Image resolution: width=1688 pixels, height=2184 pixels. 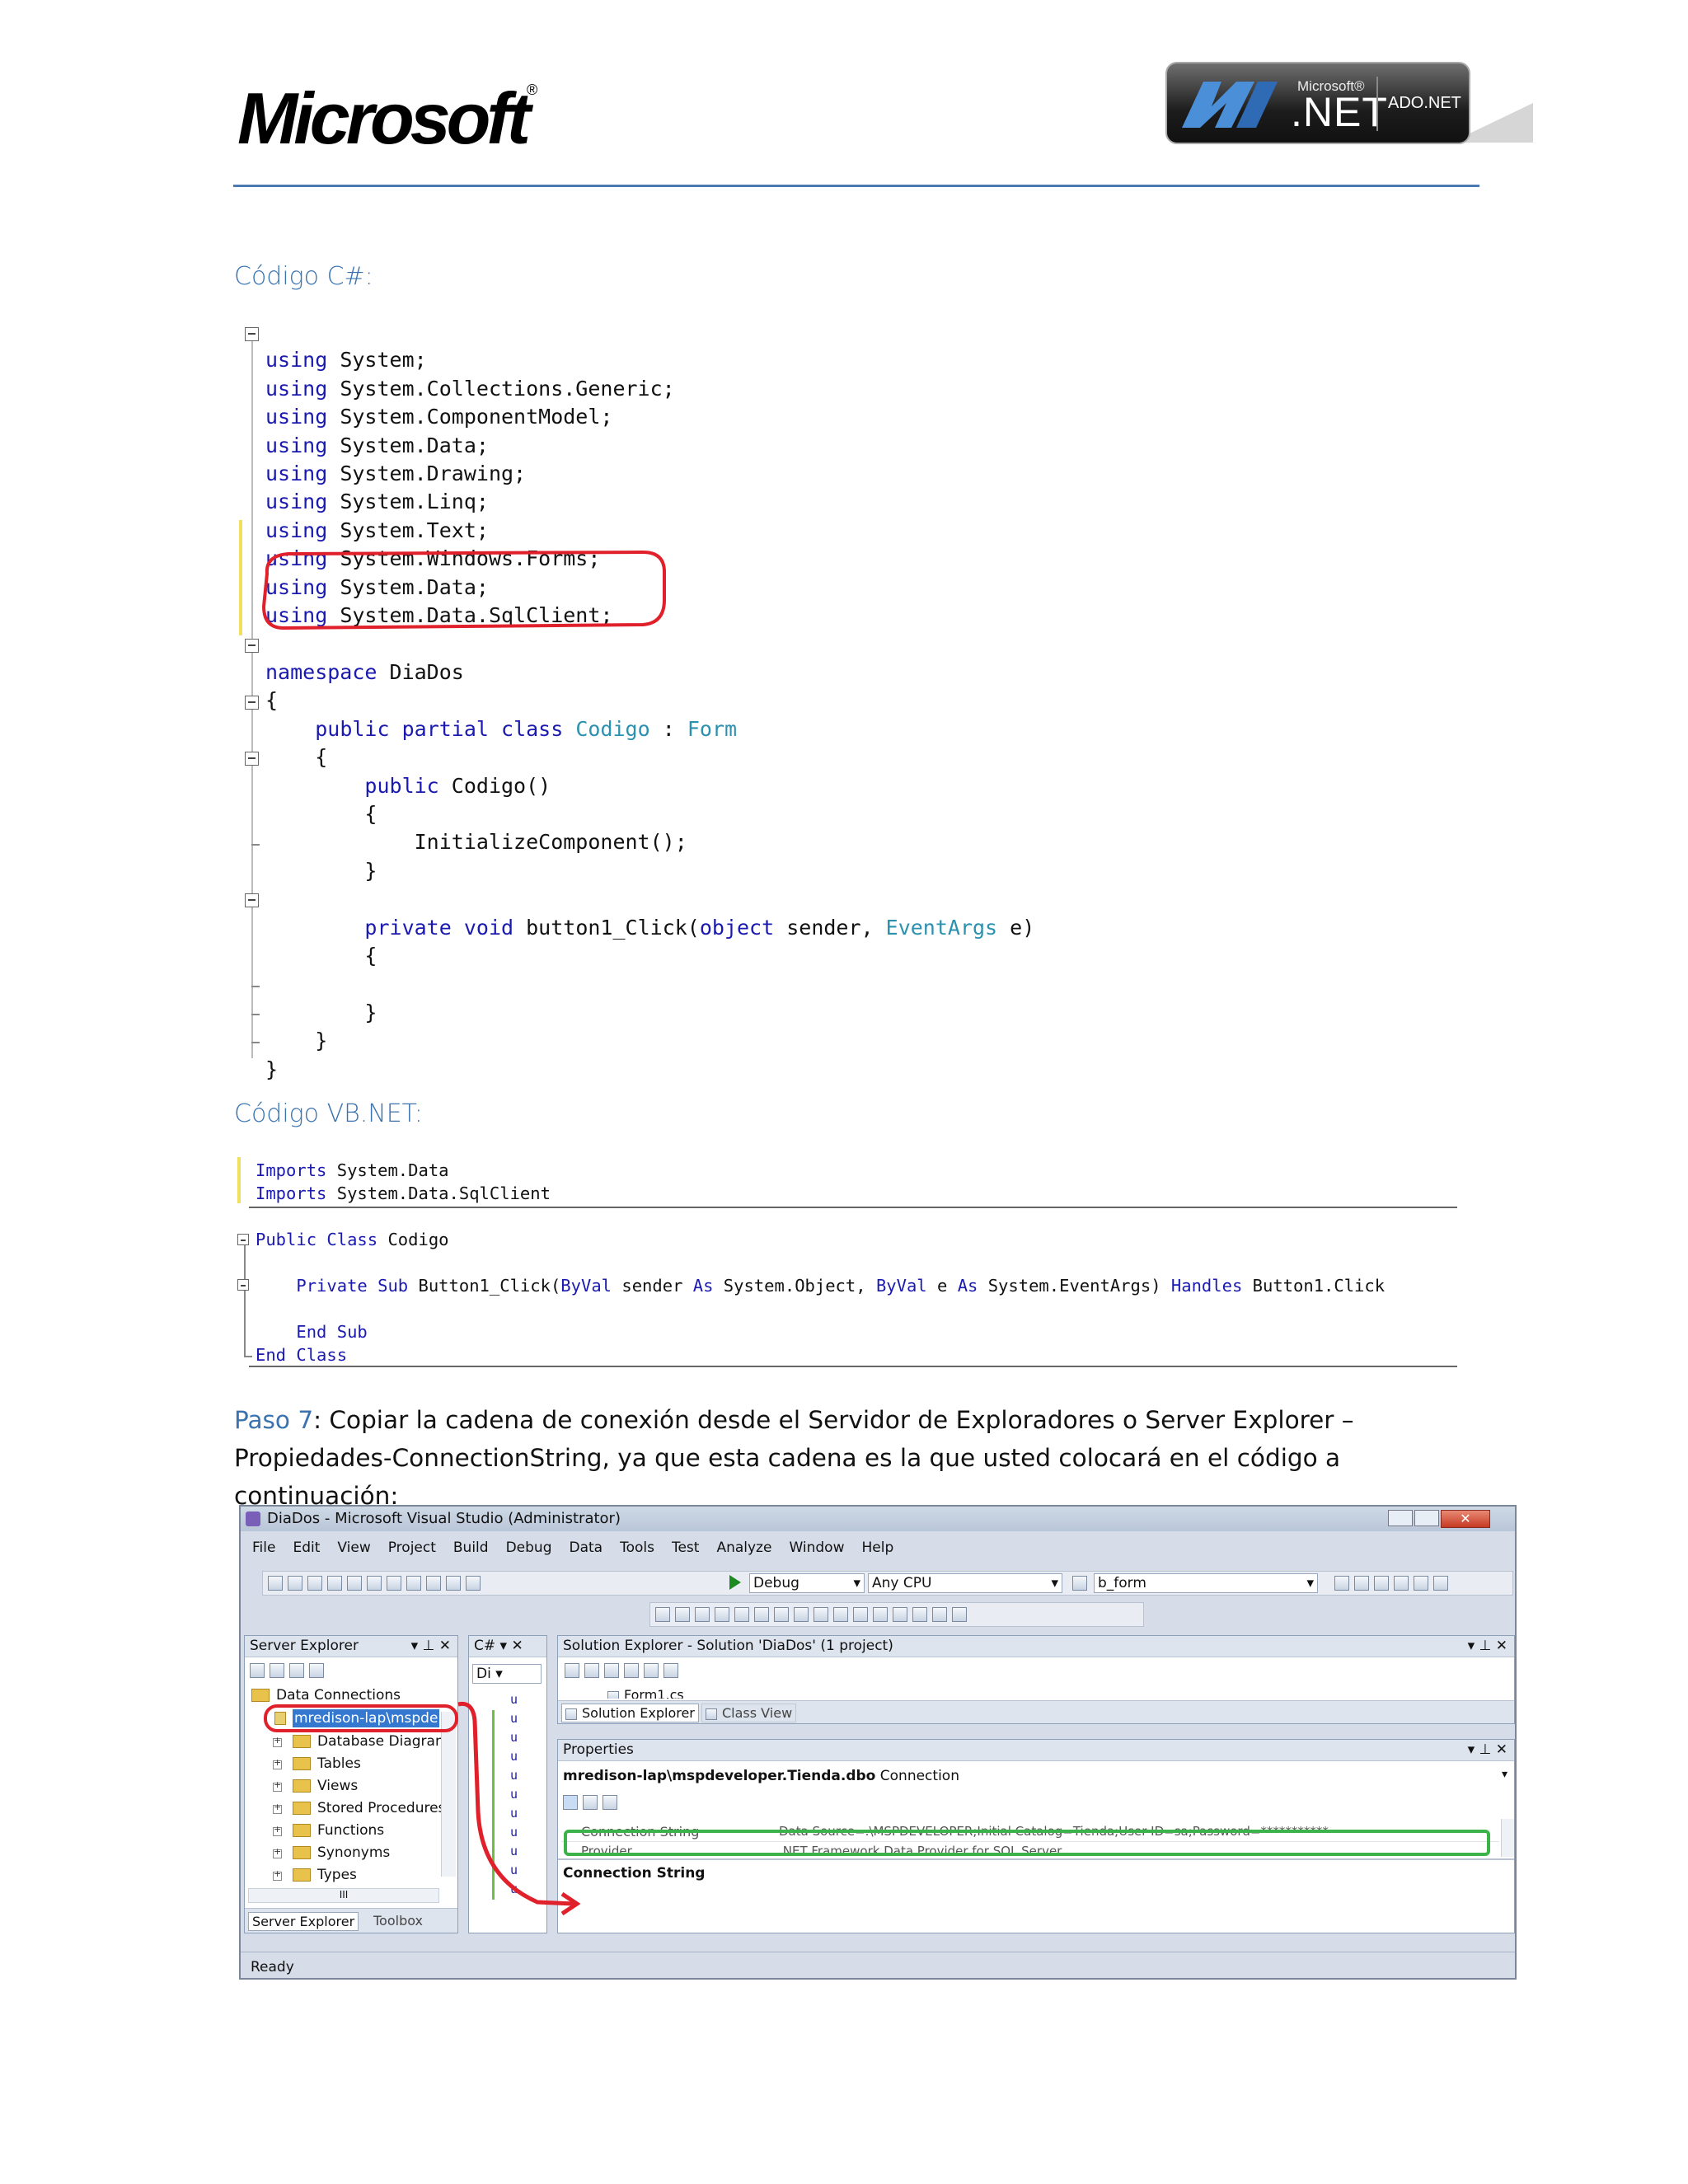 What do you see at coordinates (645, 1693) in the screenshot?
I see `solution-item: Form1.cs` at bounding box center [645, 1693].